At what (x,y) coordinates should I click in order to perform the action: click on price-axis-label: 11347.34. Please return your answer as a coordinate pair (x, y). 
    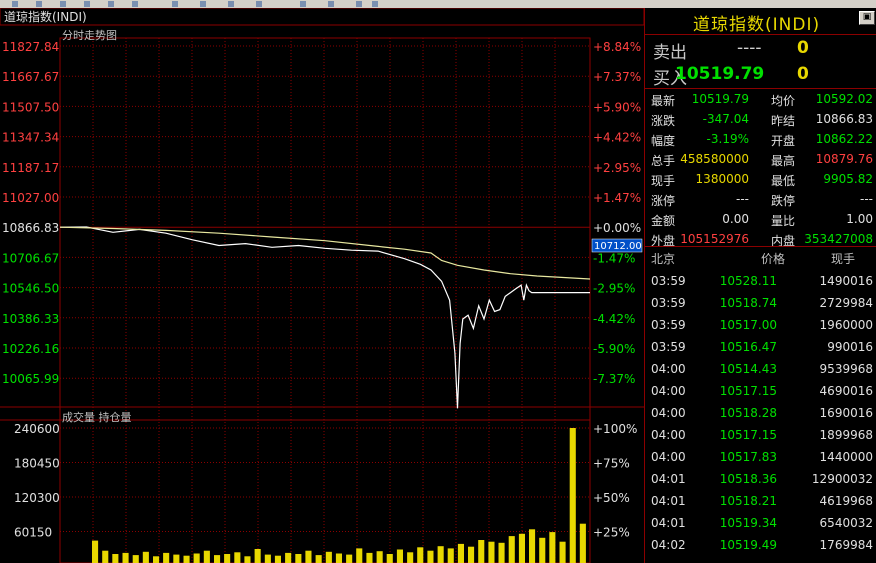
    Looking at the image, I should click on (30, 138).